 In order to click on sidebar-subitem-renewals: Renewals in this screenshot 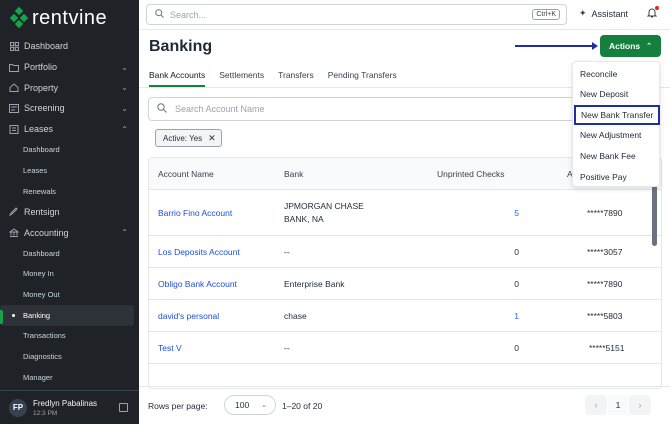, I will do `click(69, 191)`.